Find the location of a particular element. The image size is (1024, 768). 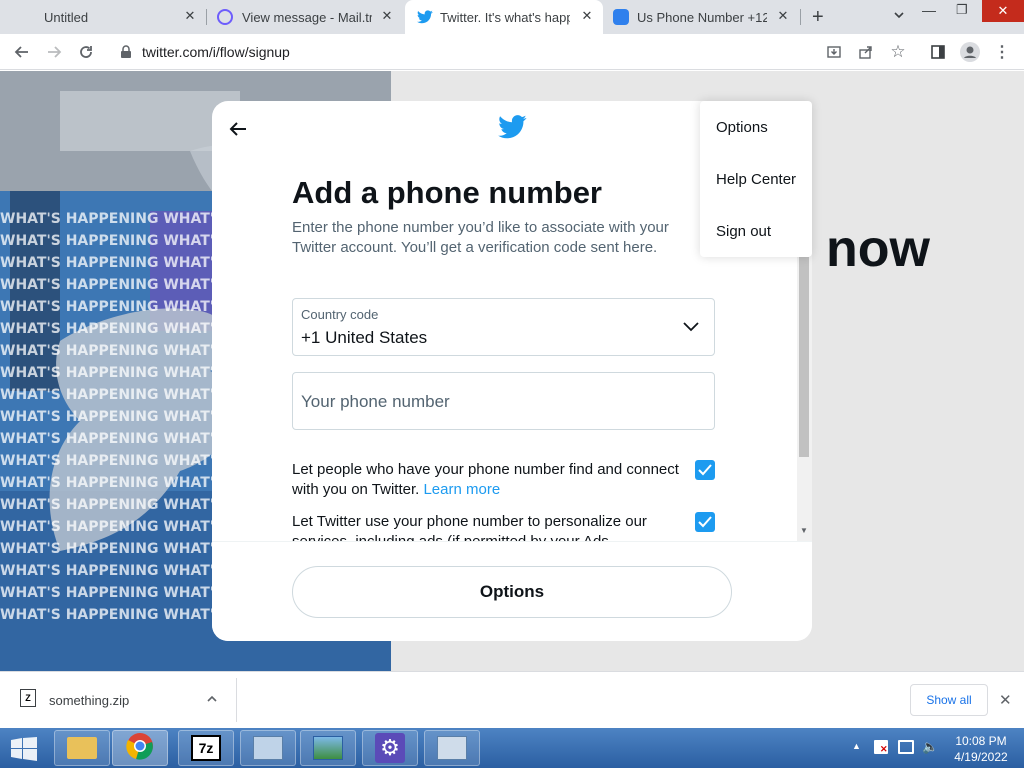

options-menu: Options Help Center Sign out is located at coordinates (756, 179).